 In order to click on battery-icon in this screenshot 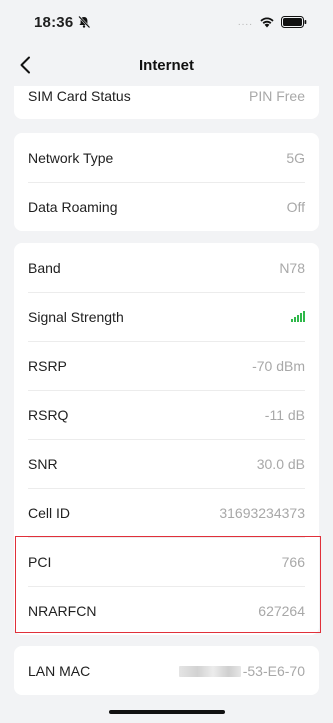, I will do `click(294, 22)`.